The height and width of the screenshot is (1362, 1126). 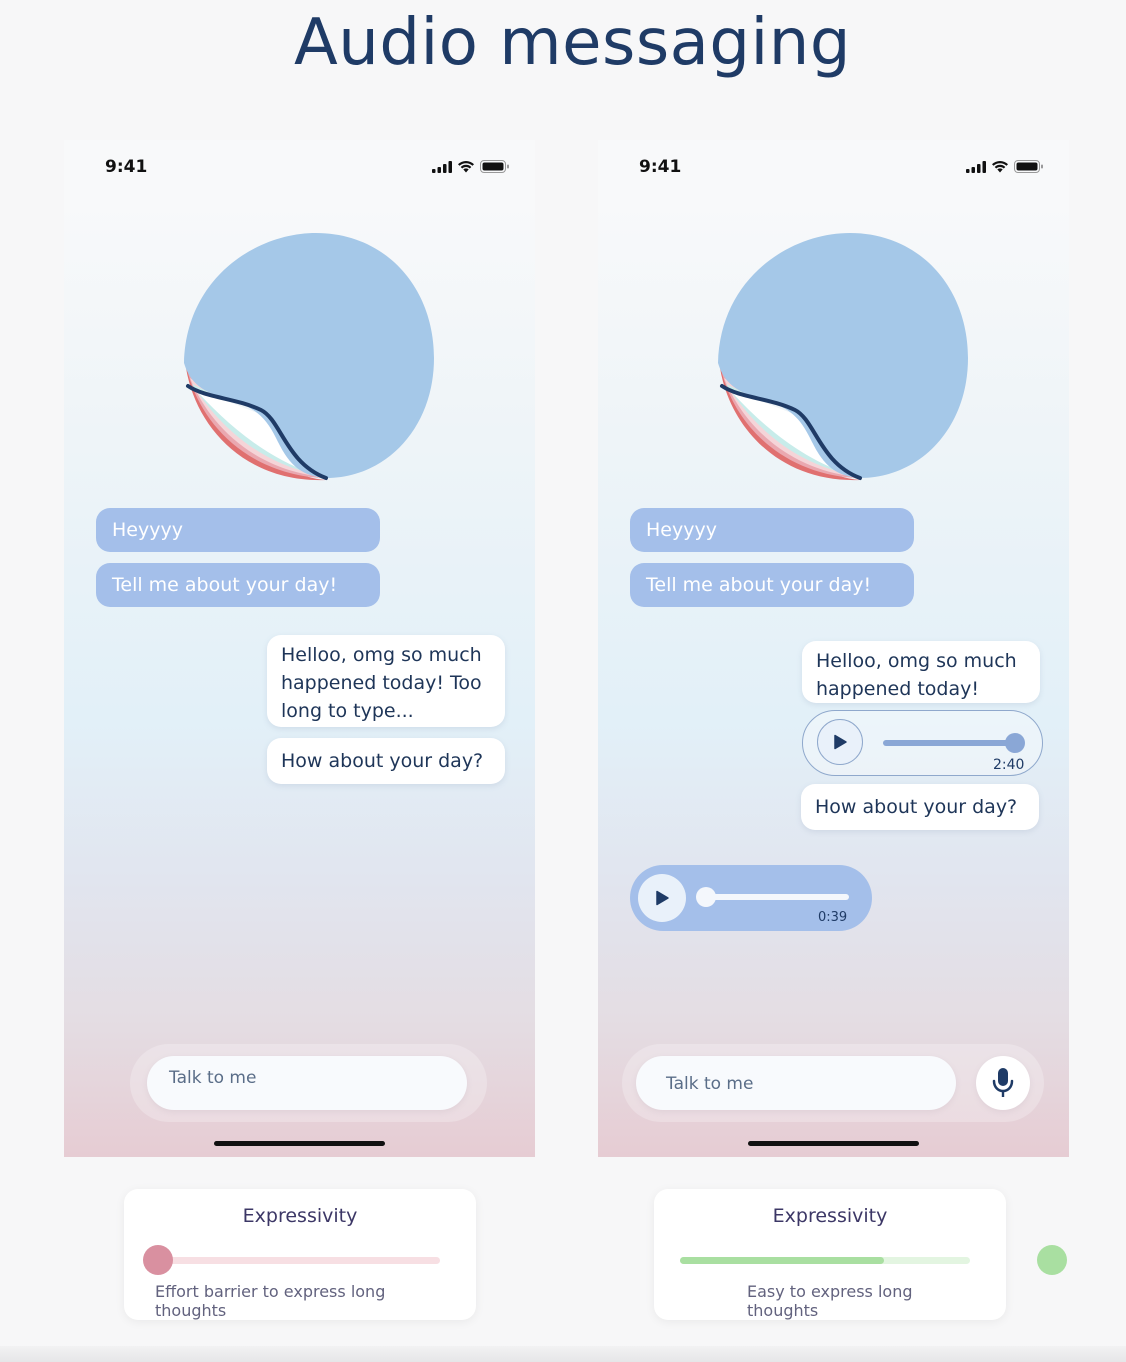 I want to click on mic-button, so click(x=1003, y=1083).